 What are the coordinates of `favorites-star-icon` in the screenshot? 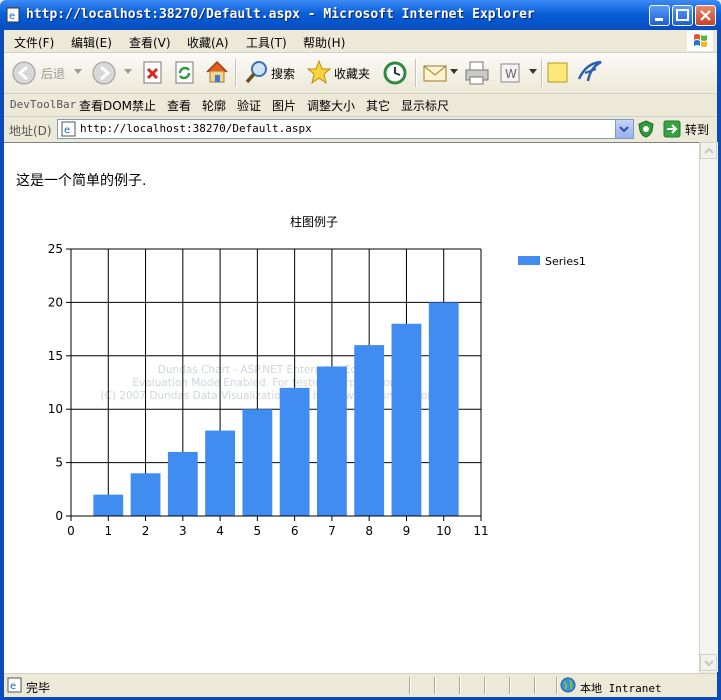 It's located at (319, 72).